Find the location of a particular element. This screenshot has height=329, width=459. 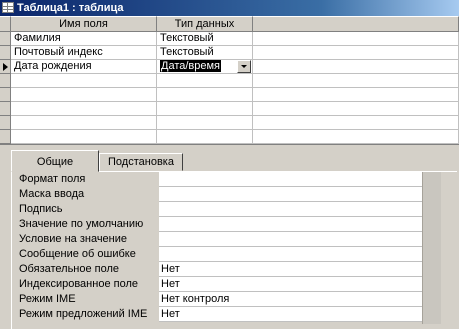

property-label: Сообщение об ошибке is located at coordinates (77, 254).